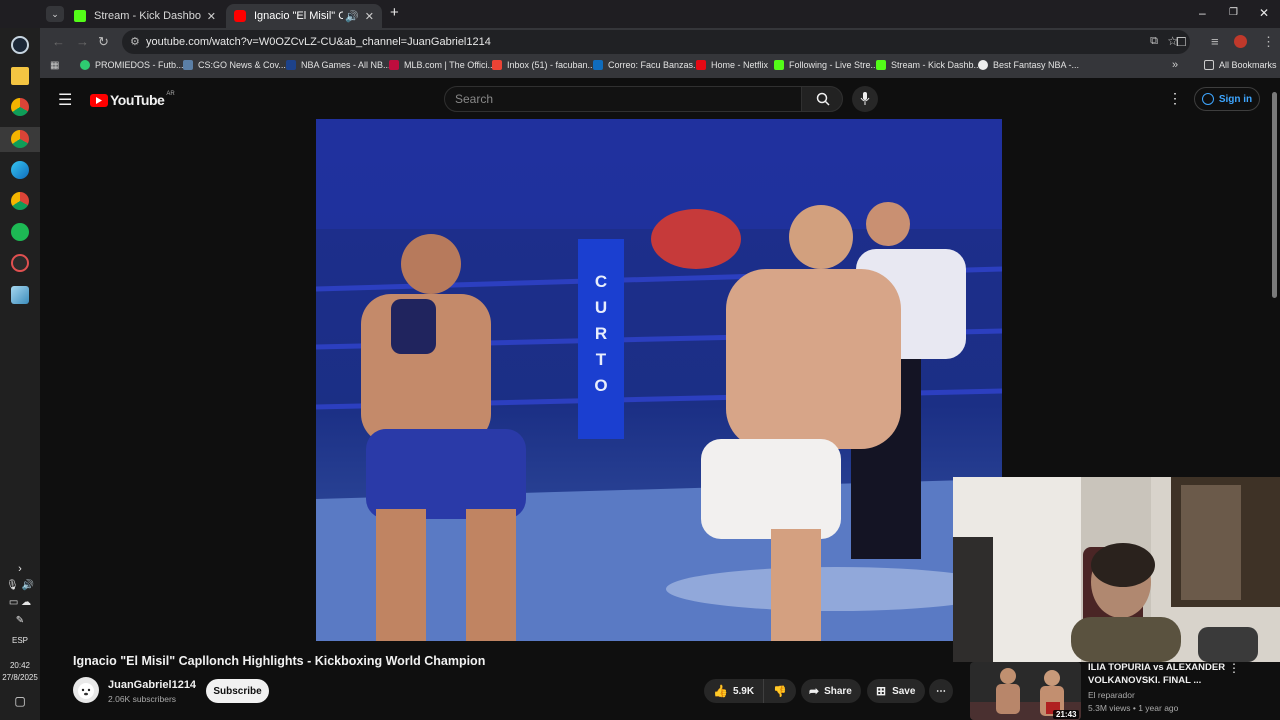 The width and height of the screenshot is (1280, 720). I want to click on tab-label: Ignacio "El Misil" Capllonch, so click(299, 16).